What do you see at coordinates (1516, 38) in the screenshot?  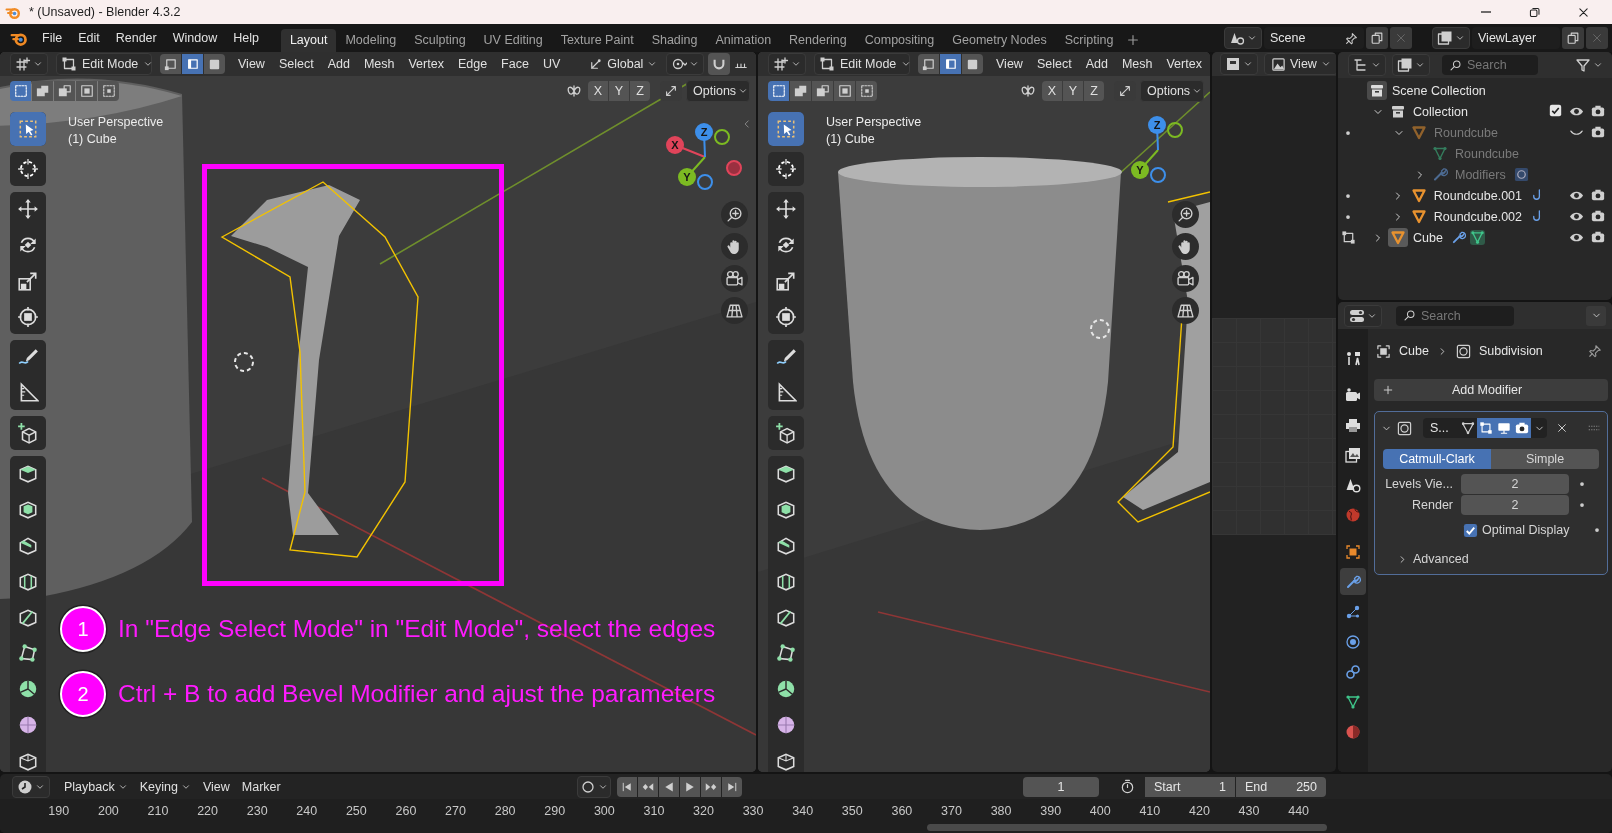 I see `view-layer-field: ViewLayer` at bounding box center [1516, 38].